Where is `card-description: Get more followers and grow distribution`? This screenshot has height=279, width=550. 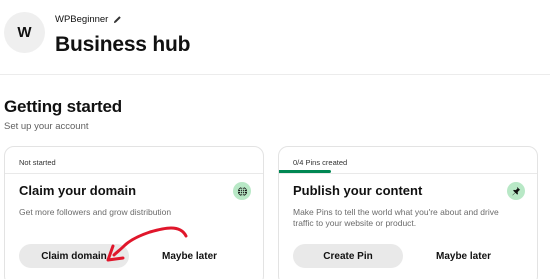
card-description: Get more followers and grow distribution is located at coordinates (95, 212).